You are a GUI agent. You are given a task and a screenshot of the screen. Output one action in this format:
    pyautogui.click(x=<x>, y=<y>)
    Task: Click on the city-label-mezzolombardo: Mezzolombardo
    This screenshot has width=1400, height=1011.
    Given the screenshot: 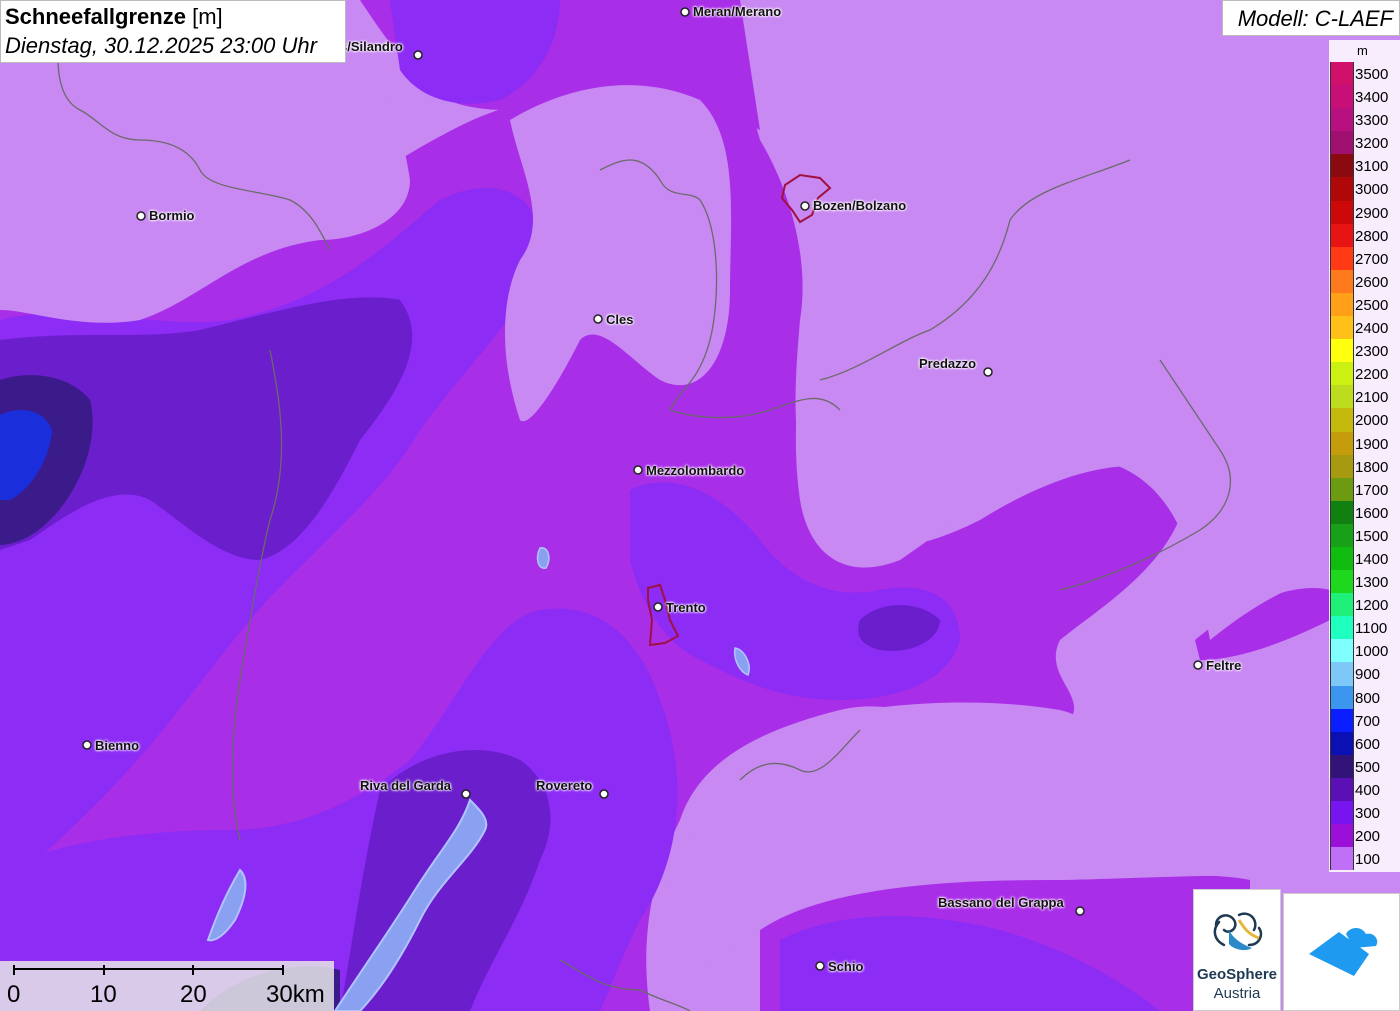 What is the action you would take?
    pyautogui.click(x=695, y=470)
    